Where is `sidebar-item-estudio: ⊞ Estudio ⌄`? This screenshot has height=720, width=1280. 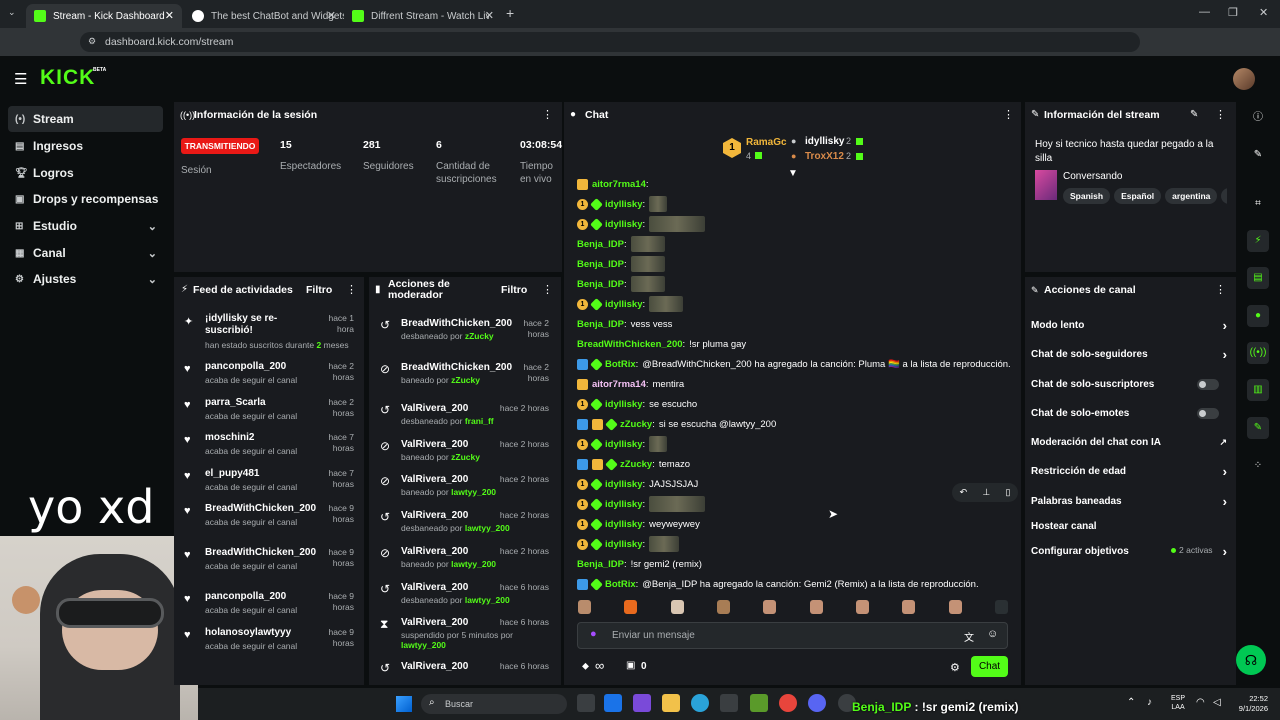
sidebar-item-estudio: ⊞ Estudio ⌄ is located at coordinates (85, 226).